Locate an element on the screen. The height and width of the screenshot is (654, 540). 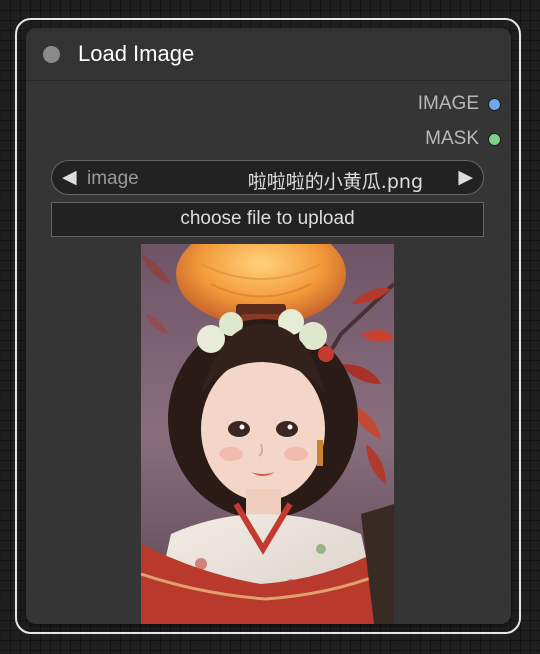
node-title: Load Image is located at coordinates (136, 53).